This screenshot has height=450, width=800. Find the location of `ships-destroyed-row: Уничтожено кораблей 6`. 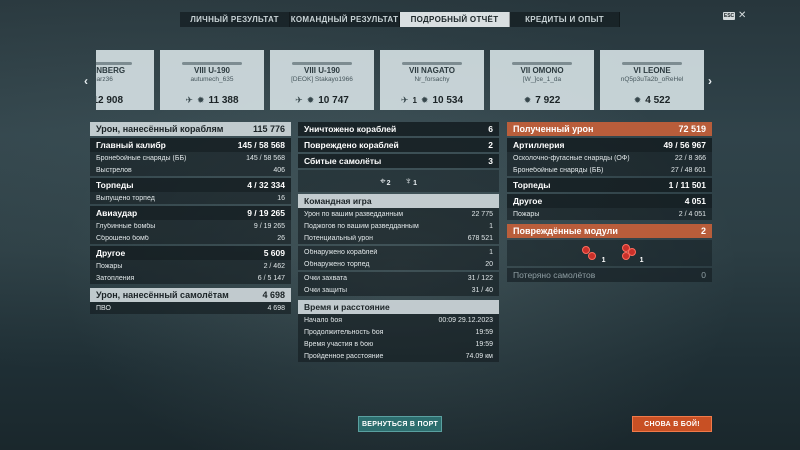

ships-destroyed-row: Уничтожено кораблей 6 is located at coordinates (398, 129).